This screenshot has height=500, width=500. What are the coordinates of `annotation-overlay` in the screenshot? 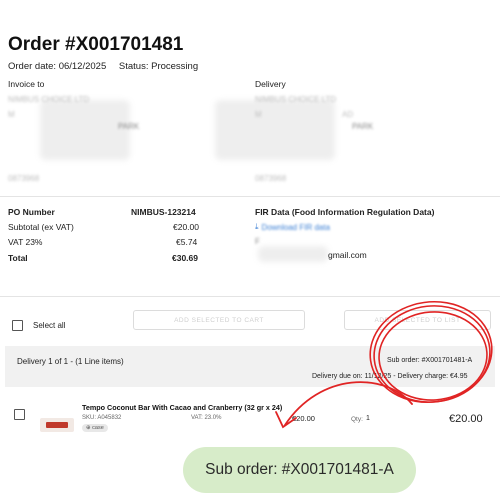 It's located at (384, 364).